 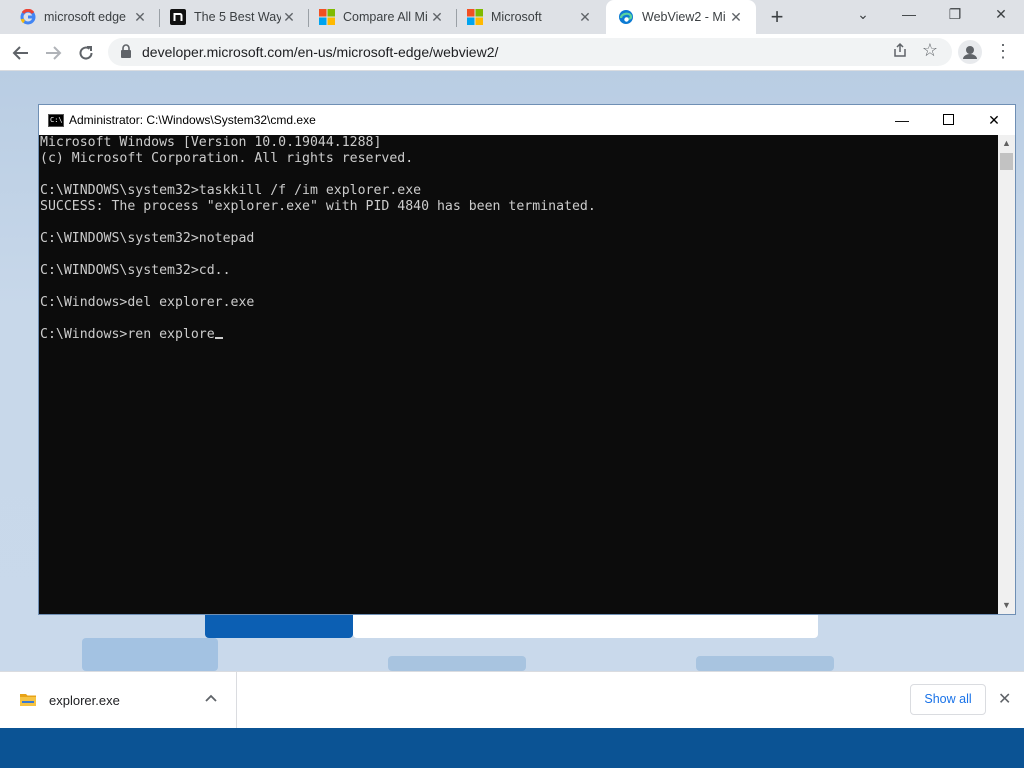 I want to click on restore-browser-button: ❐, so click(x=955, y=15).